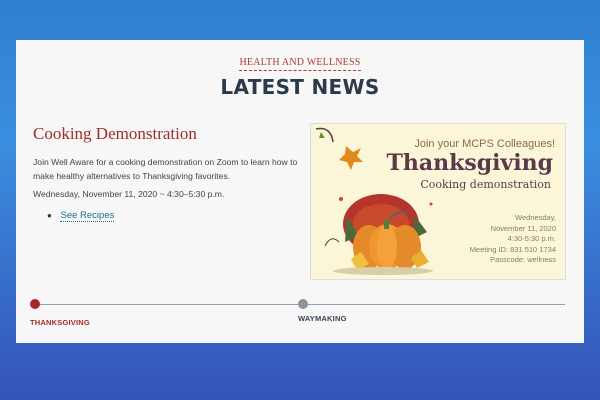 The image size is (600, 400). Describe the element at coordinates (535, 217) in the screenshot. I see `flyer-info-line: Wednesday,` at that location.